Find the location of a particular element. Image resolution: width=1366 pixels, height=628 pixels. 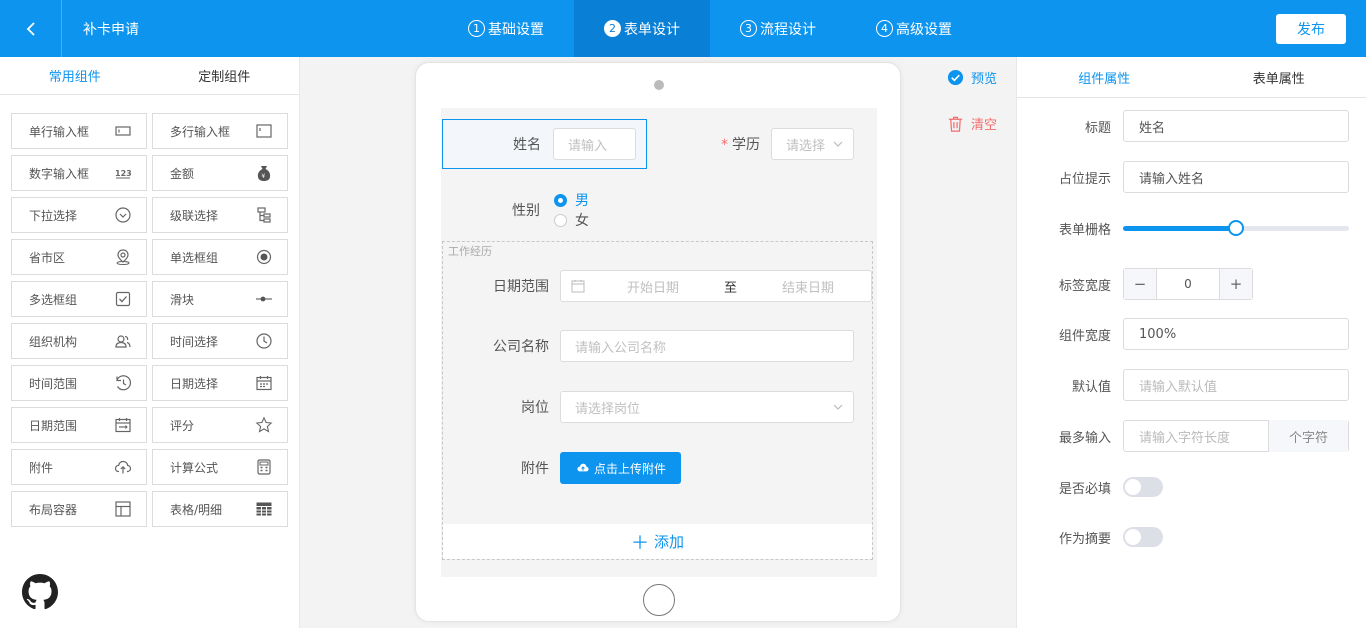

component-tabs: 常用组件 定制组件 is located at coordinates (149, 76).